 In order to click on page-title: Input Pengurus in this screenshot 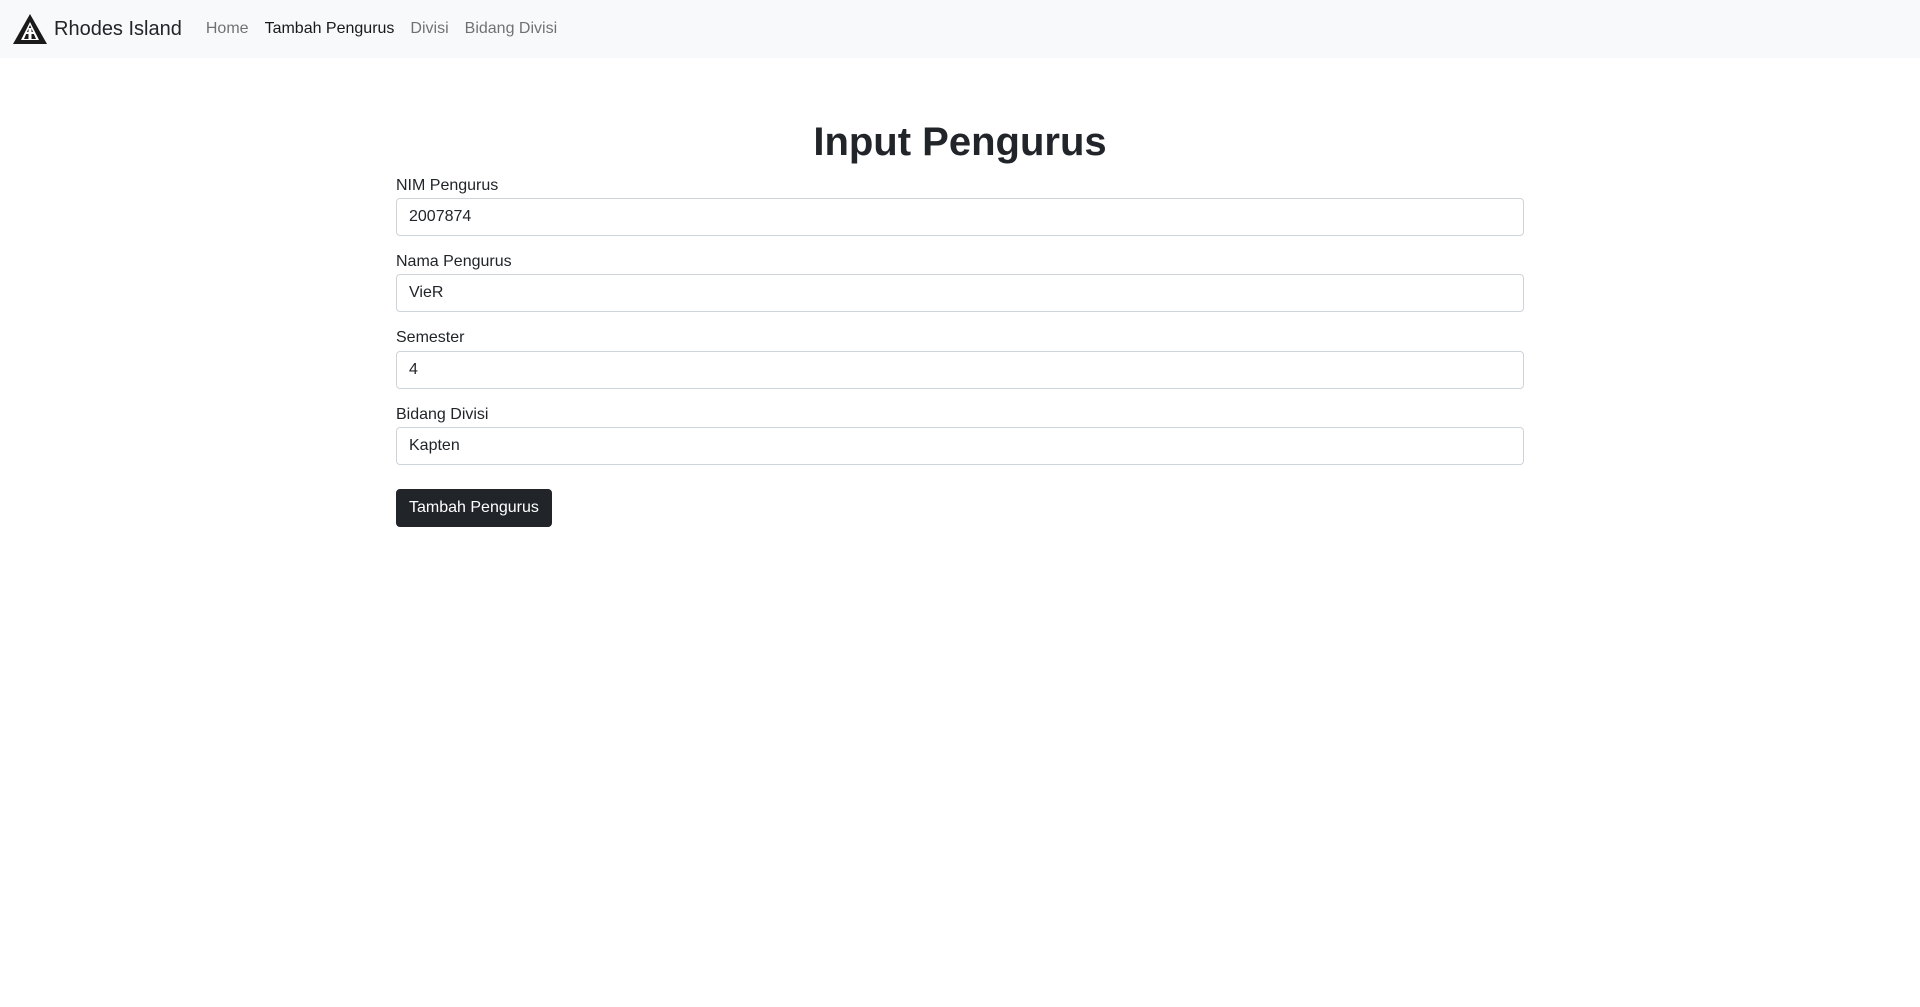, I will do `click(960, 142)`.